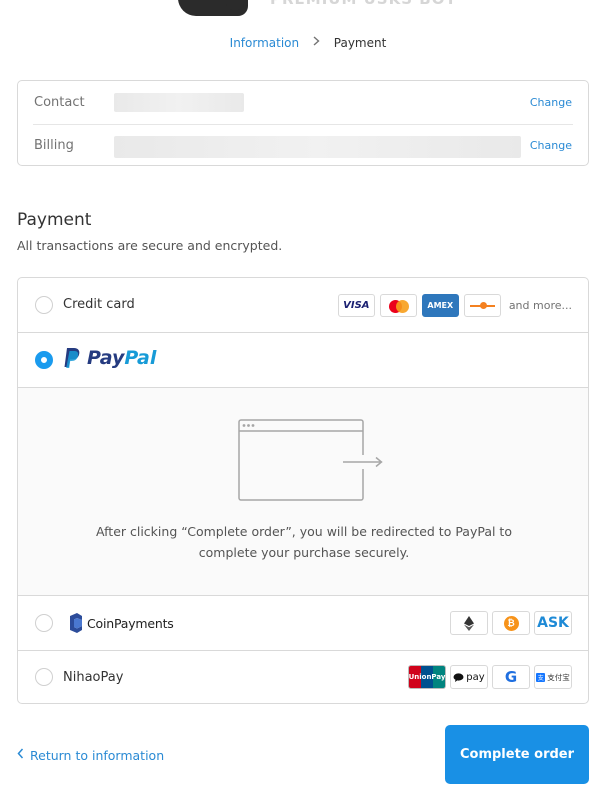 The height and width of the screenshot is (803, 616). What do you see at coordinates (93, 677) in the screenshot?
I see `nihaopay-label: NihaoPay` at bounding box center [93, 677].